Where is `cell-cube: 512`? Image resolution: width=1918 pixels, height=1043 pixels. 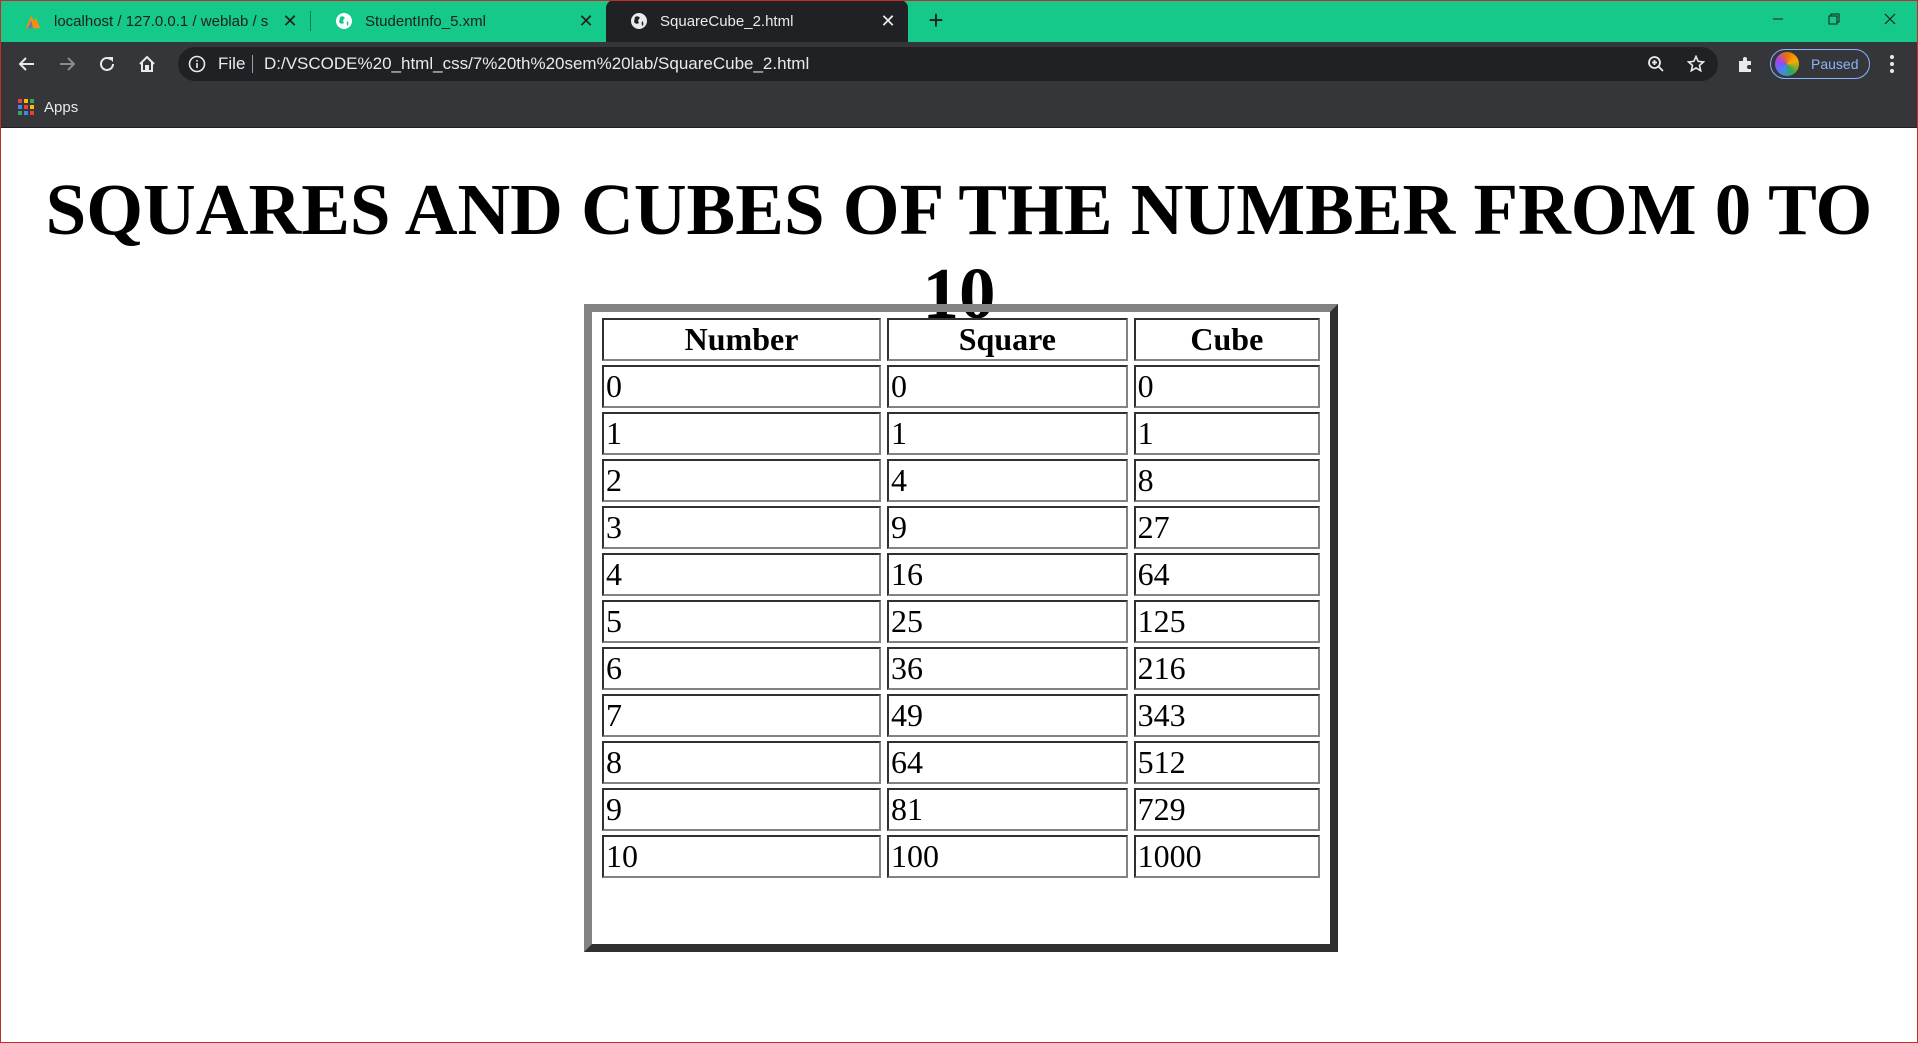 cell-cube: 512 is located at coordinates (1226, 762).